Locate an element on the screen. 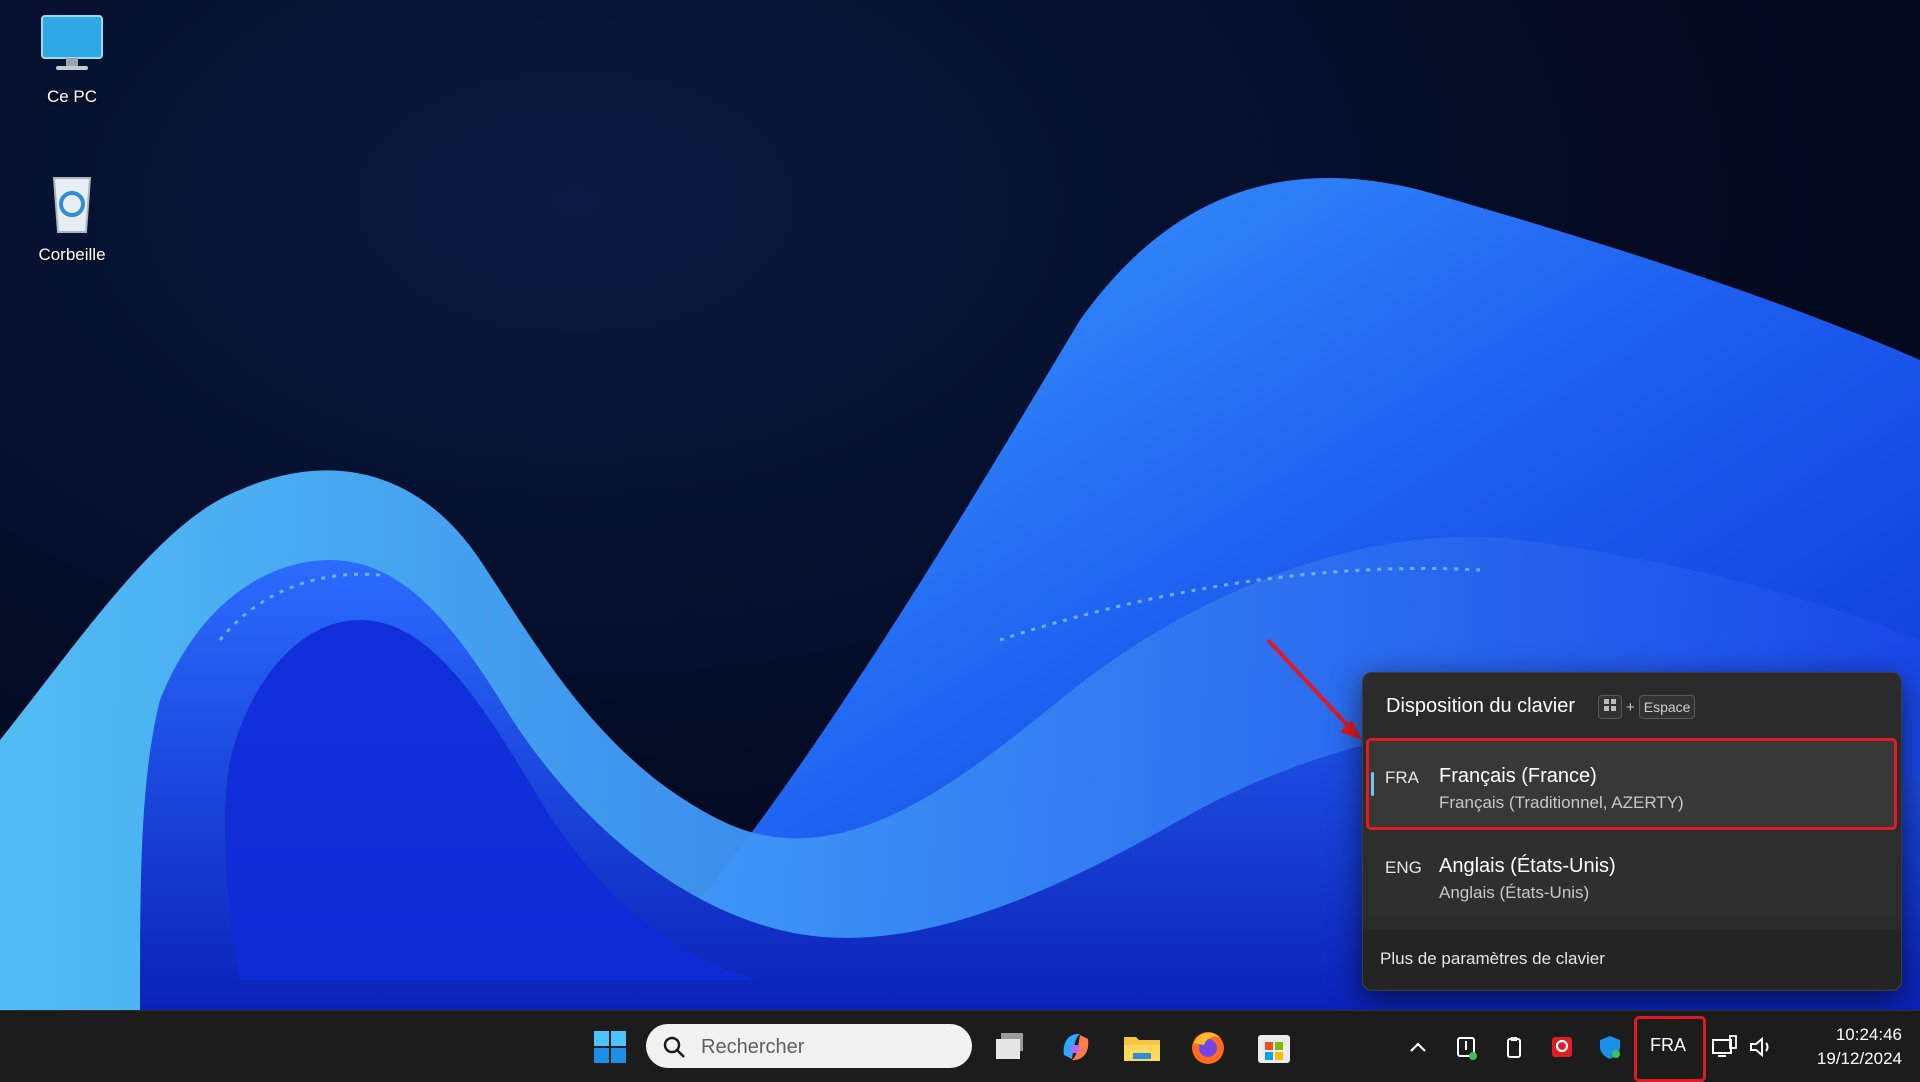 This screenshot has height=1082, width=1920. copilot-icon is located at coordinates (1076, 1047).